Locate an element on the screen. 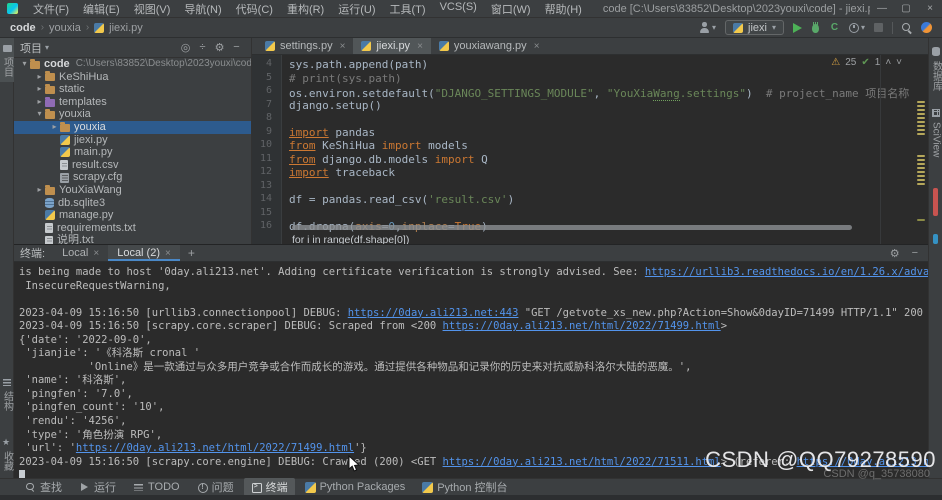  new-terminal-button: + is located at coordinates (191, 253).